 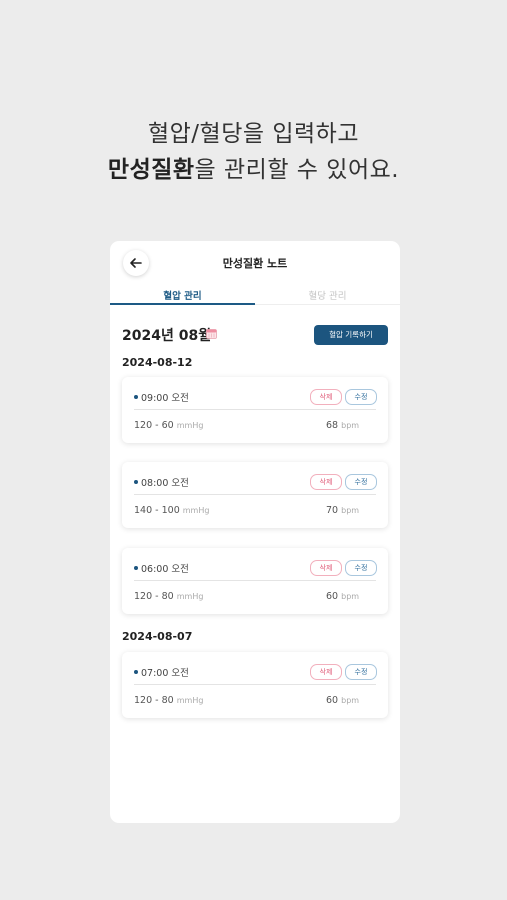 I want to click on calendar-icon, so click(x=211, y=333).